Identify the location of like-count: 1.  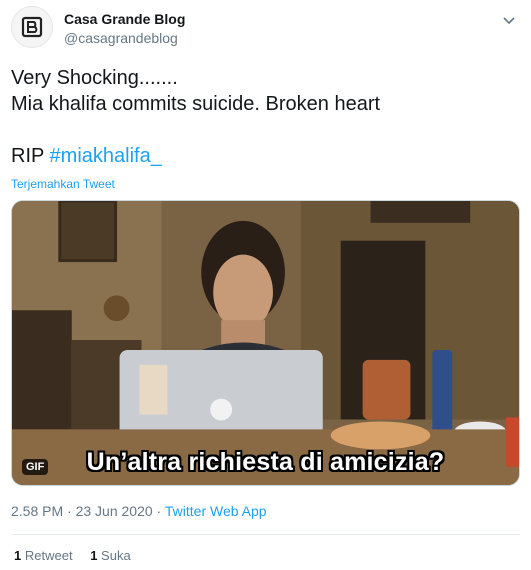
(94, 555).